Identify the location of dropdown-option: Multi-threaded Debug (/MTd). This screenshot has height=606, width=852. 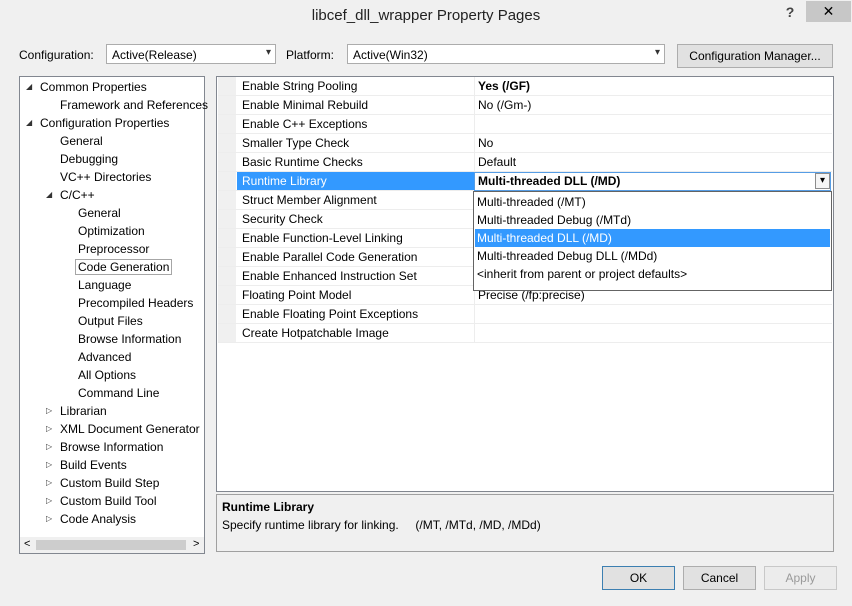
(652, 220).